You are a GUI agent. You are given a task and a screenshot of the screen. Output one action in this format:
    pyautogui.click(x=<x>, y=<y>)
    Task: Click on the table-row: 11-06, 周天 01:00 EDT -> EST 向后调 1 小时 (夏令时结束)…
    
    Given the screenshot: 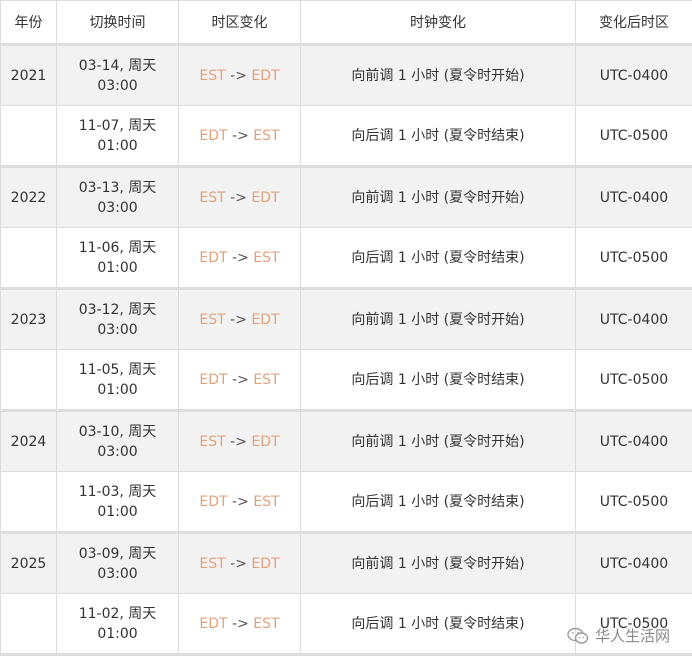 What is the action you would take?
    pyautogui.click(x=346, y=258)
    